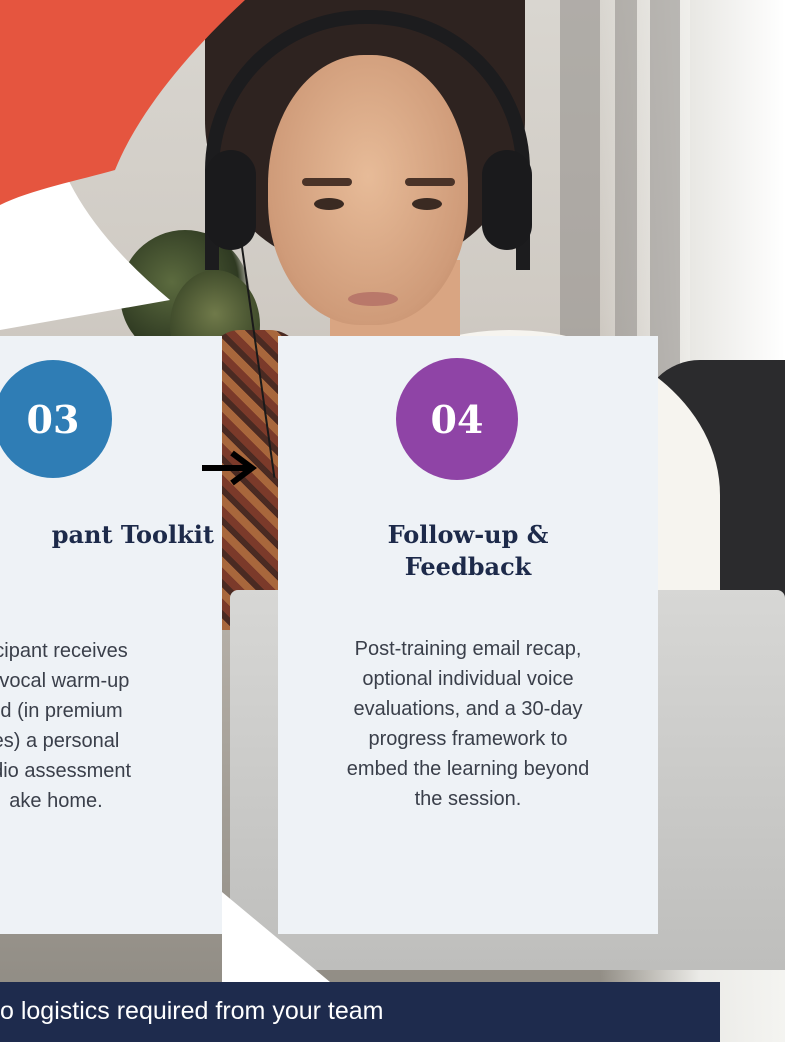 The image size is (785, 1042). Describe the element at coordinates (66, 771) in the screenshot. I see `step-description-line: udio assessment` at that location.